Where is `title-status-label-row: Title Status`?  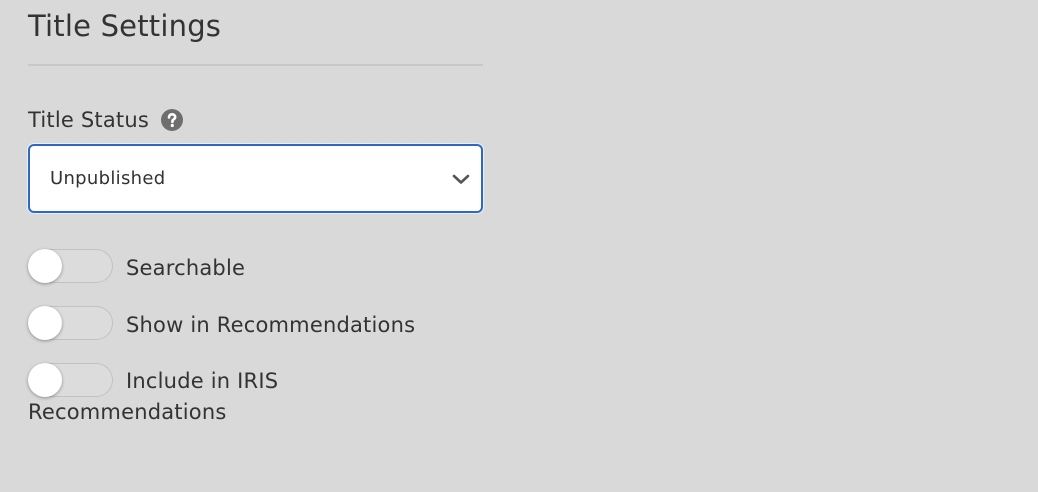 title-status-label-row: Title Status is located at coordinates (255, 120).